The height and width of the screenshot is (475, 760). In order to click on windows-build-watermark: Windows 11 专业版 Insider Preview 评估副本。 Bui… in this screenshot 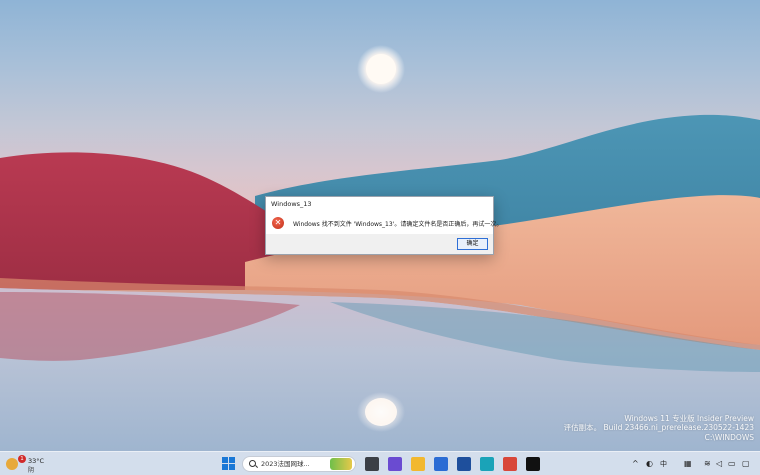, I will do `click(659, 428)`.